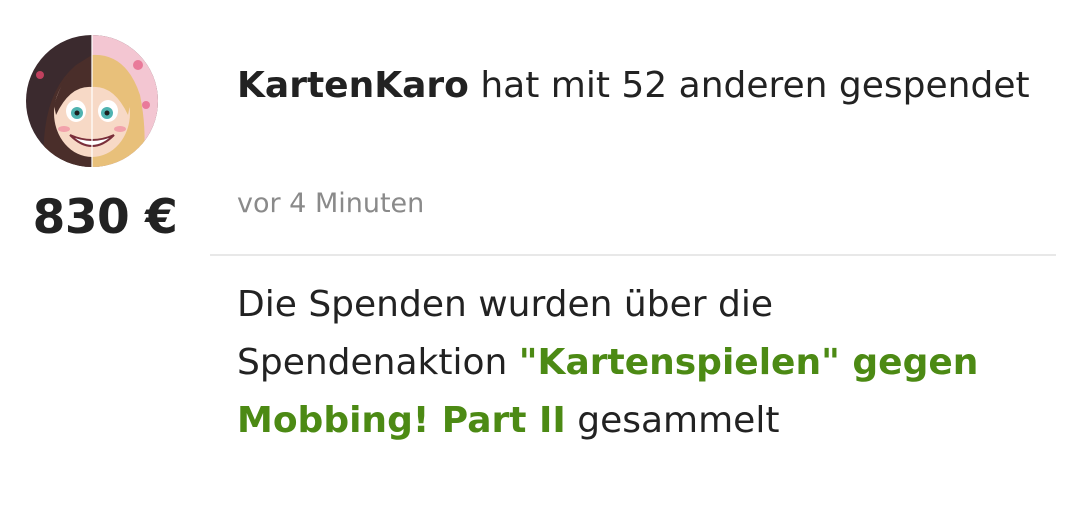  What do you see at coordinates (672, 420) in the screenshot?
I see `campaign-suffix-text: gesammelt` at bounding box center [672, 420].